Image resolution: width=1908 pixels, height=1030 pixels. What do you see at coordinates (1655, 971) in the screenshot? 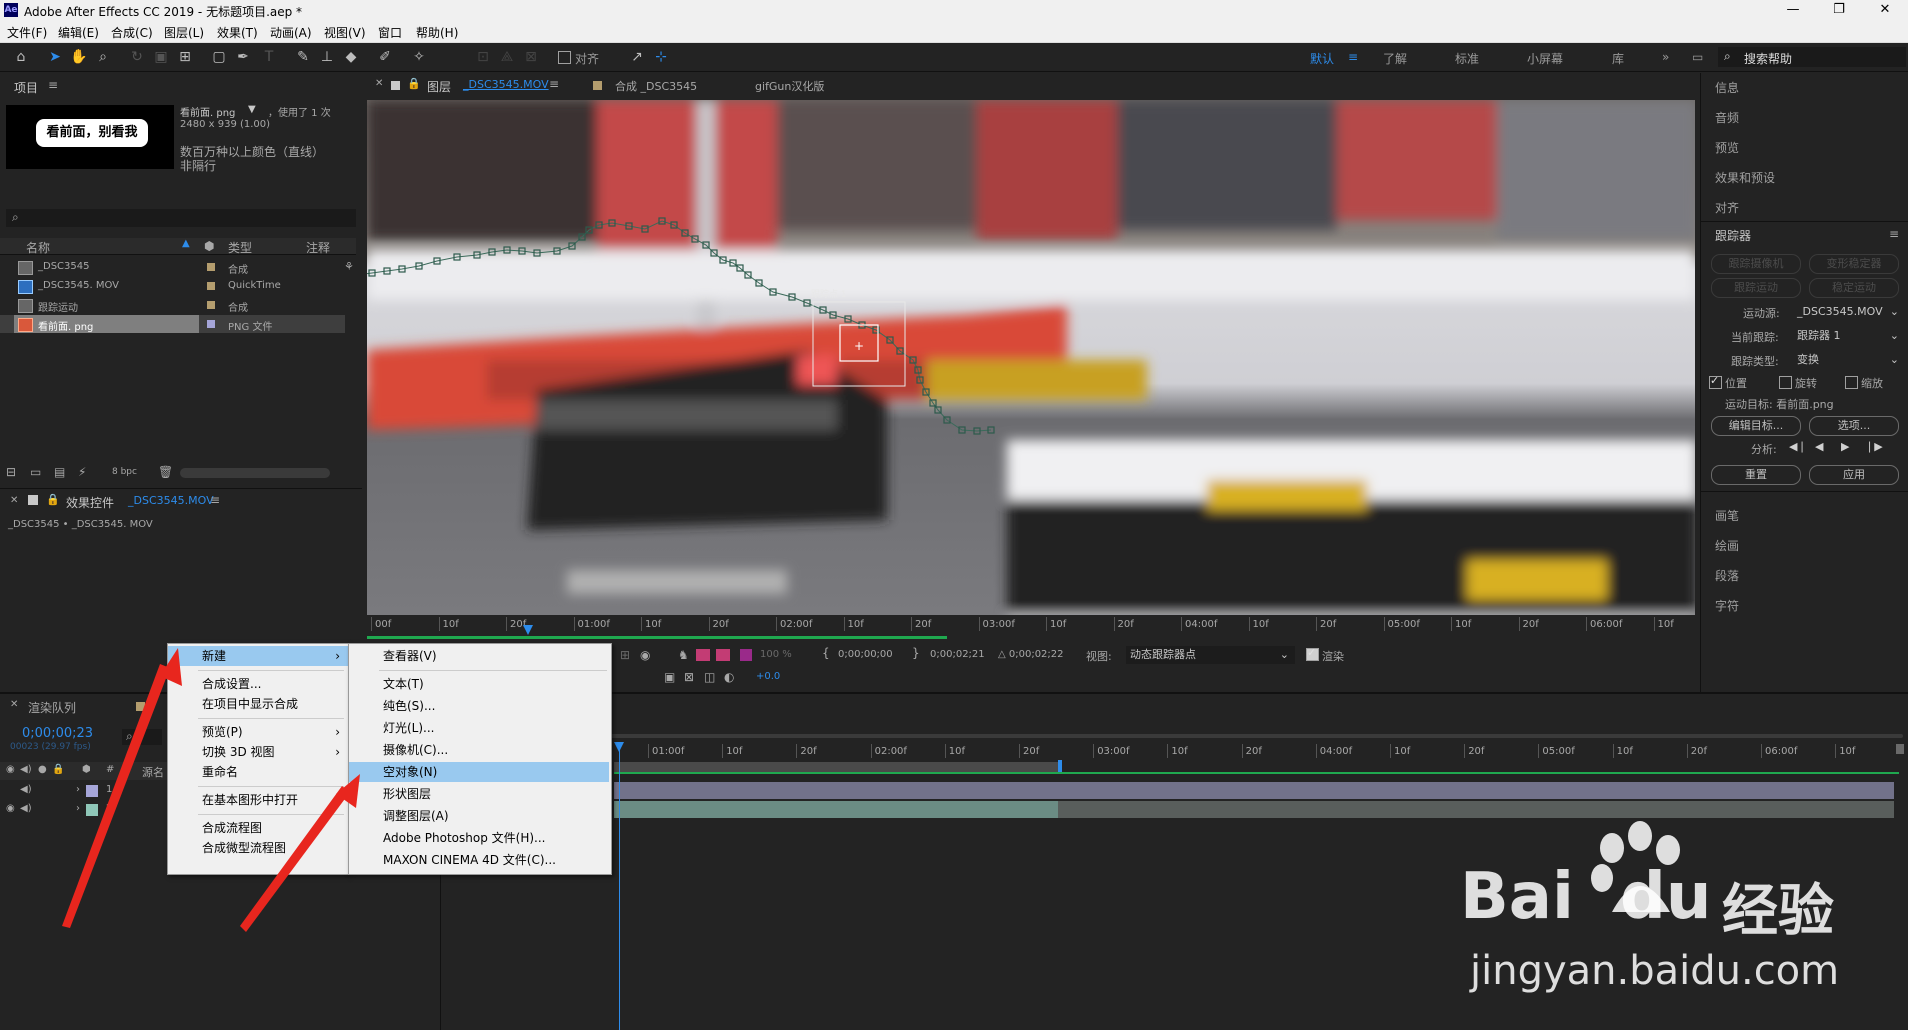
I see `watermark-url: jingyan.baidu.com` at bounding box center [1655, 971].